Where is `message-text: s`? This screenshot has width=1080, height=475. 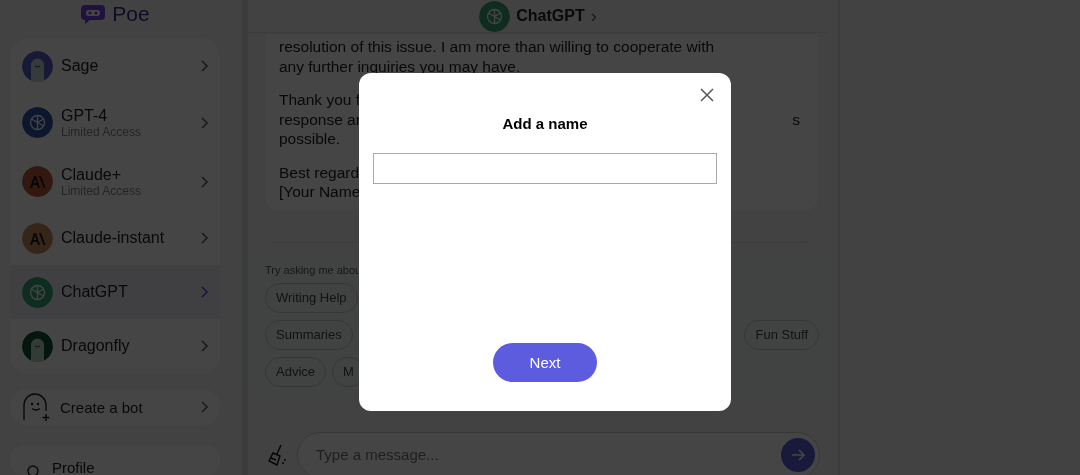
message-text: s is located at coordinates (796, 119).